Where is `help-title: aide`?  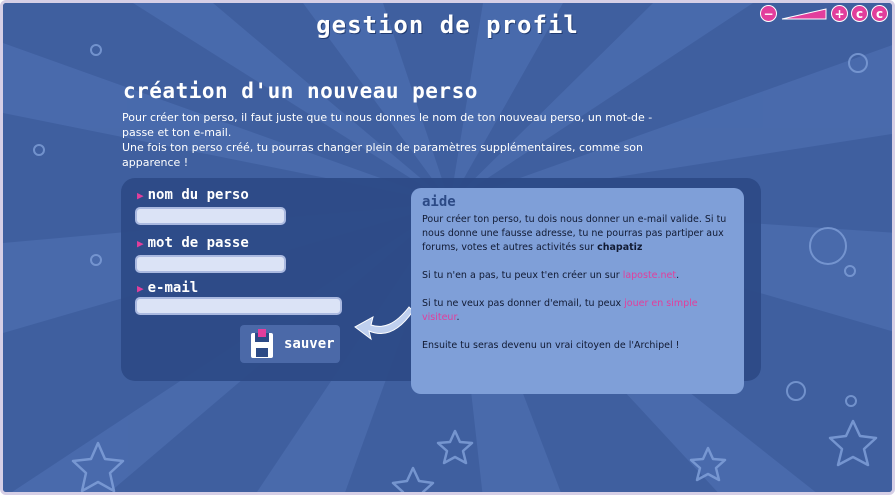
help-title: aide is located at coordinates (439, 202).